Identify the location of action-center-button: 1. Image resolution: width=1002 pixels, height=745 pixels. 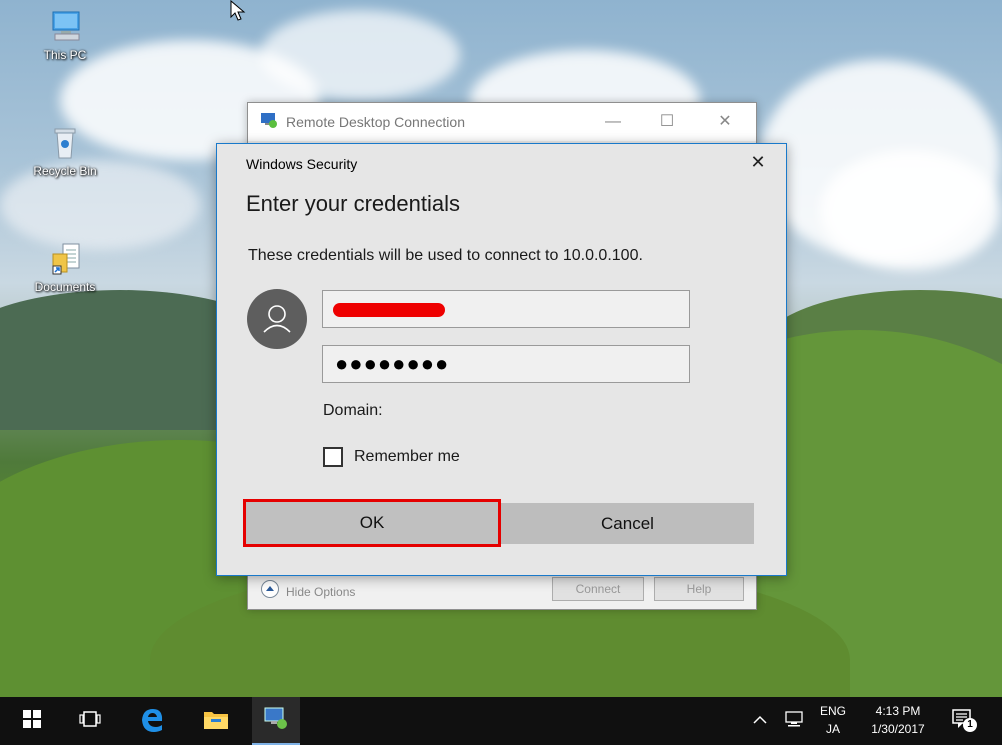
(964, 721).